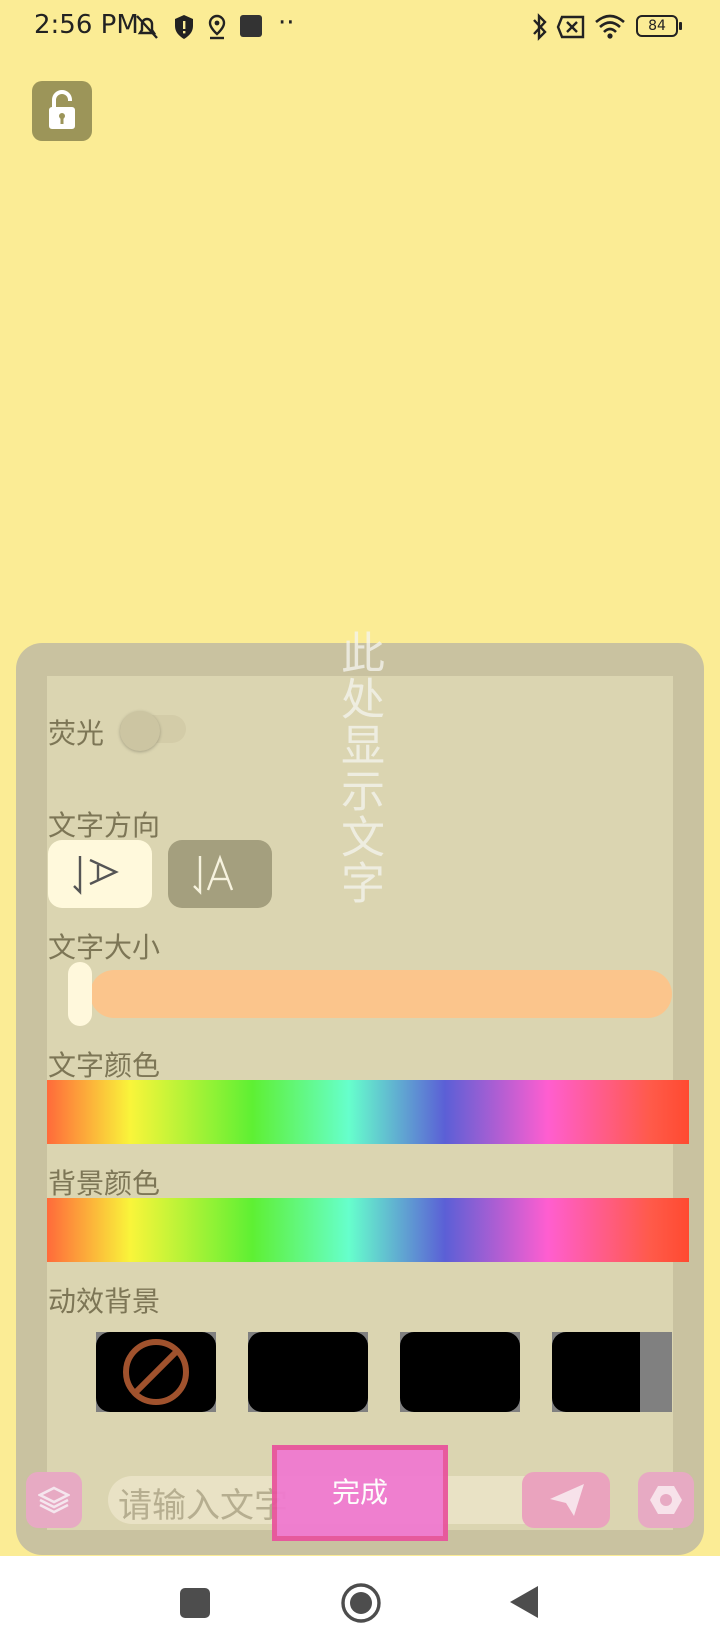 The image size is (720, 1650). What do you see at coordinates (540, 27) in the screenshot?
I see `bluetooth-icon` at bounding box center [540, 27].